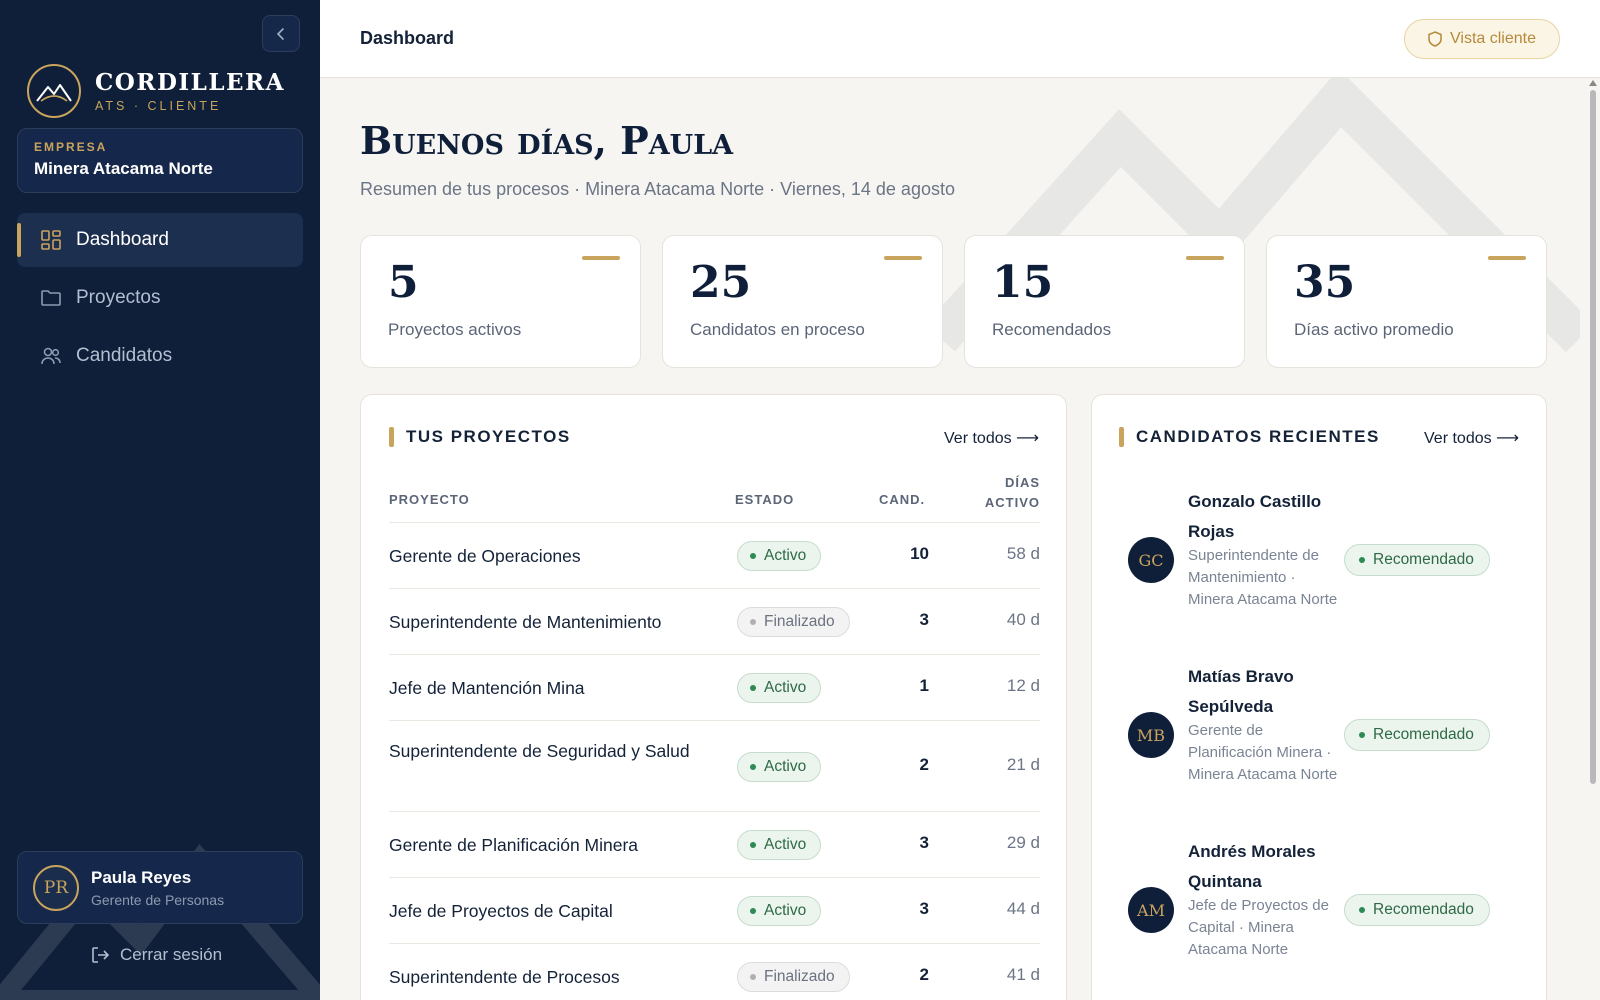 This screenshot has height=1000, width=1600. I want to click on collapse-sidebar-button, so click(281, 33).